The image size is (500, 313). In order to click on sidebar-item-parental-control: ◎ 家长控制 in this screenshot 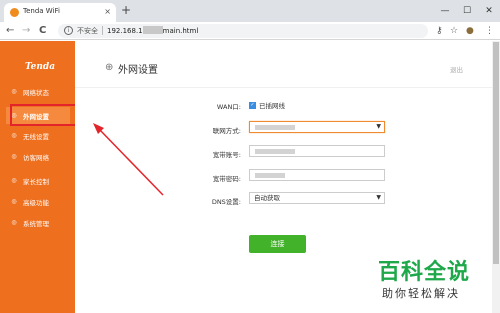, I will do `click(38, 180)`.